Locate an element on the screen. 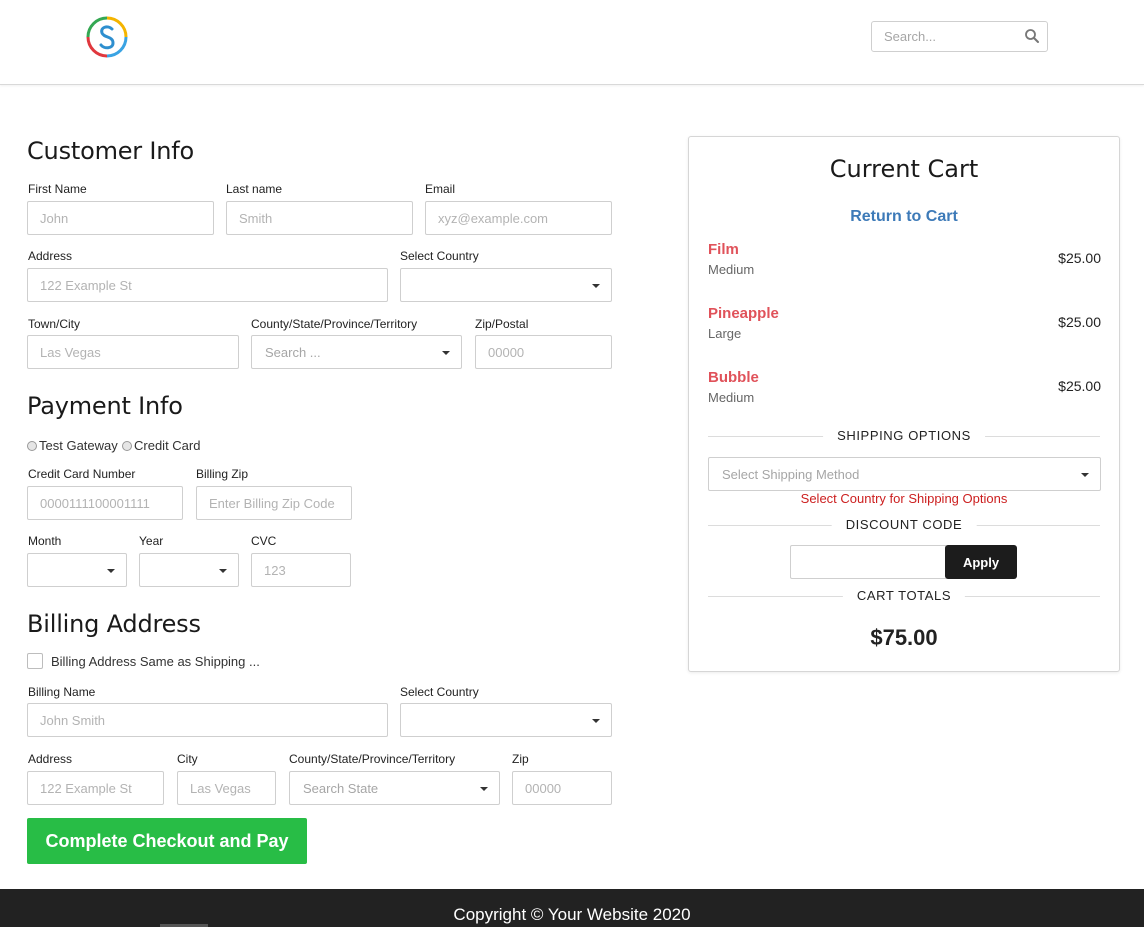 Image resolution: width=1144 pixels, height=927 pixels. site-footer: Copyright © Your Website 2020 is located at coordinates (572, 908).